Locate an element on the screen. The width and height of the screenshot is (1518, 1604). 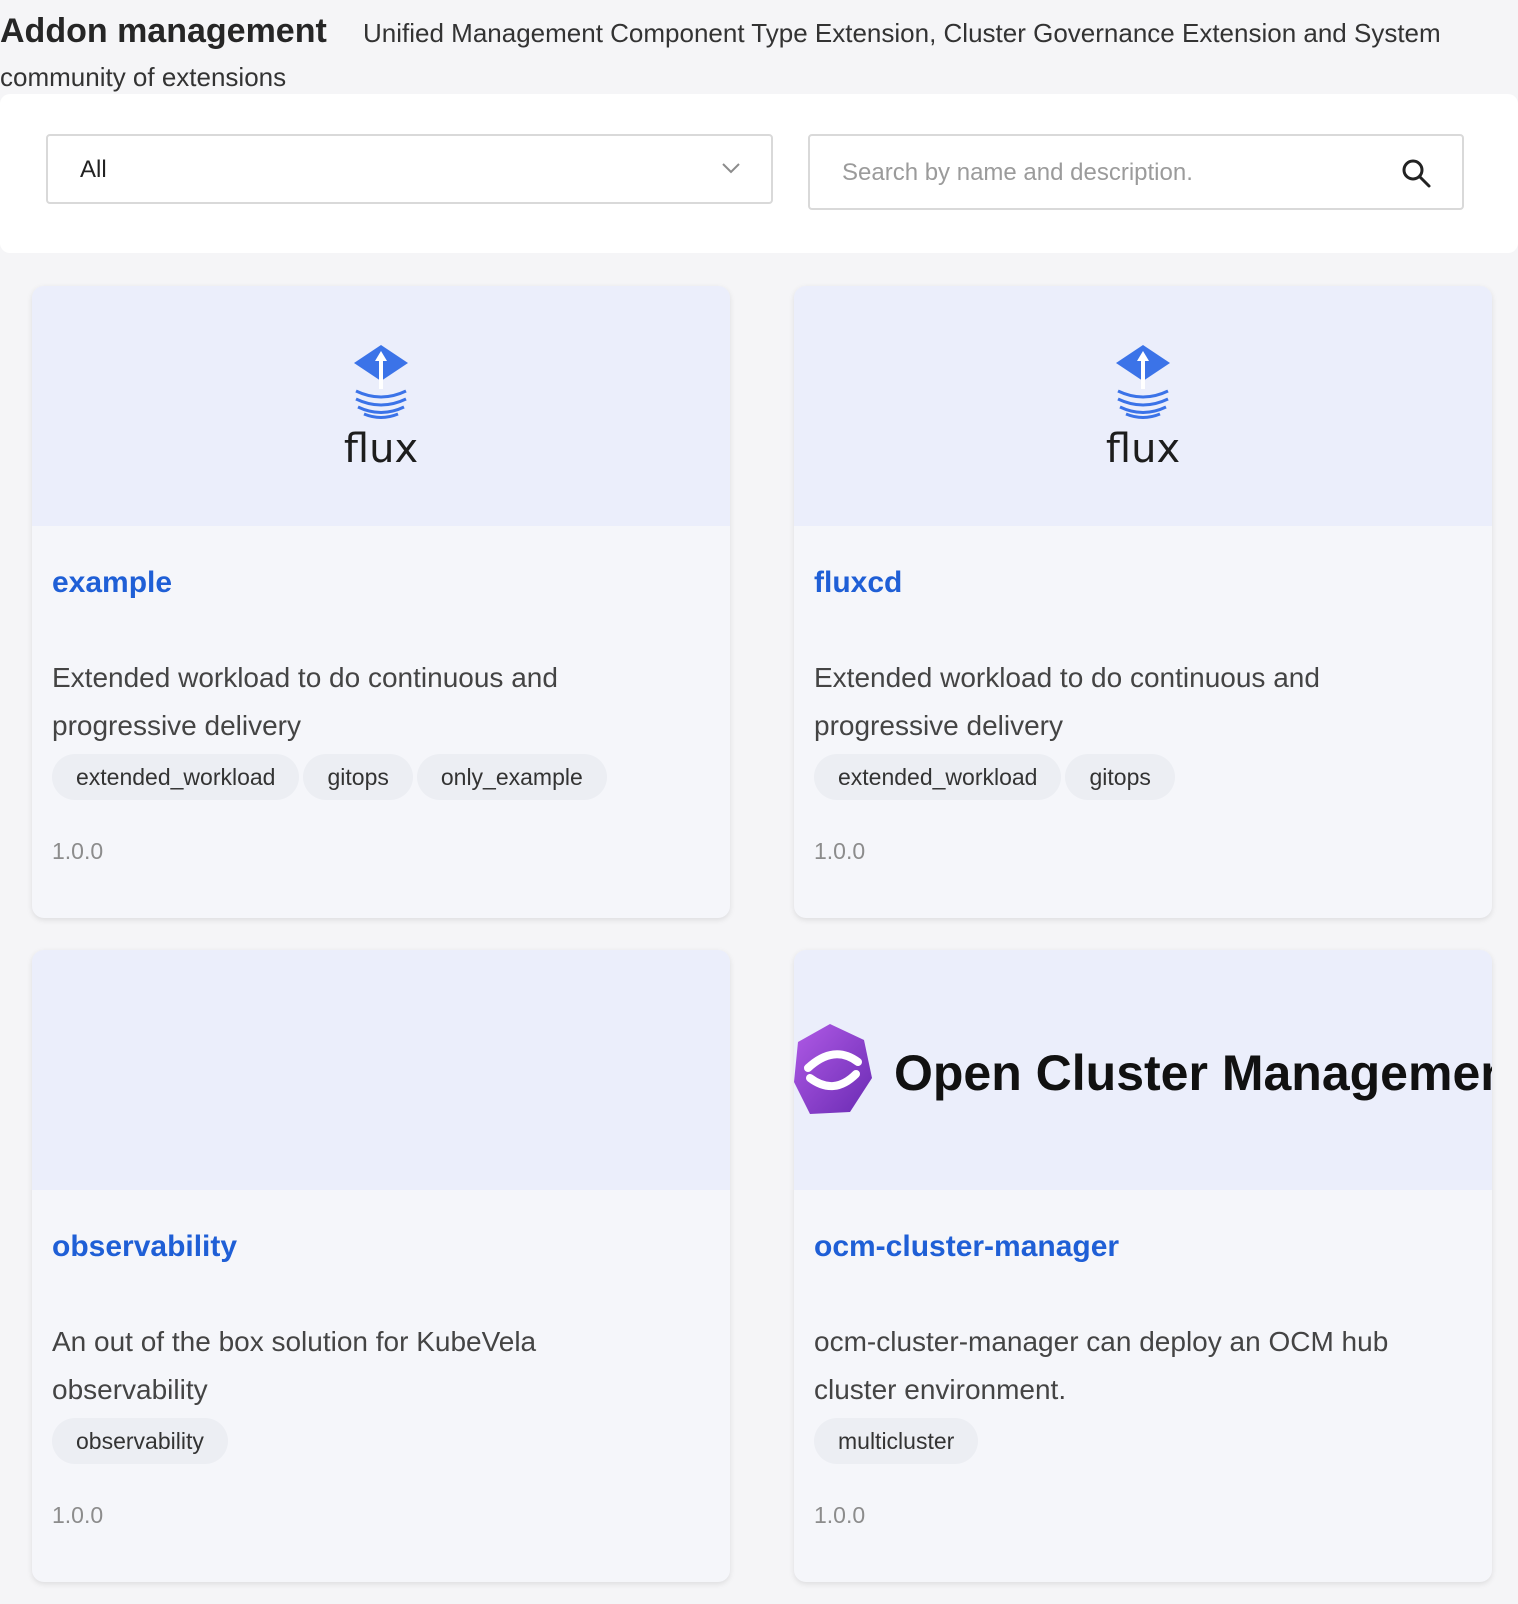
addon-tags: extended_workload gitops only_example is located at coordinates (329, 777).